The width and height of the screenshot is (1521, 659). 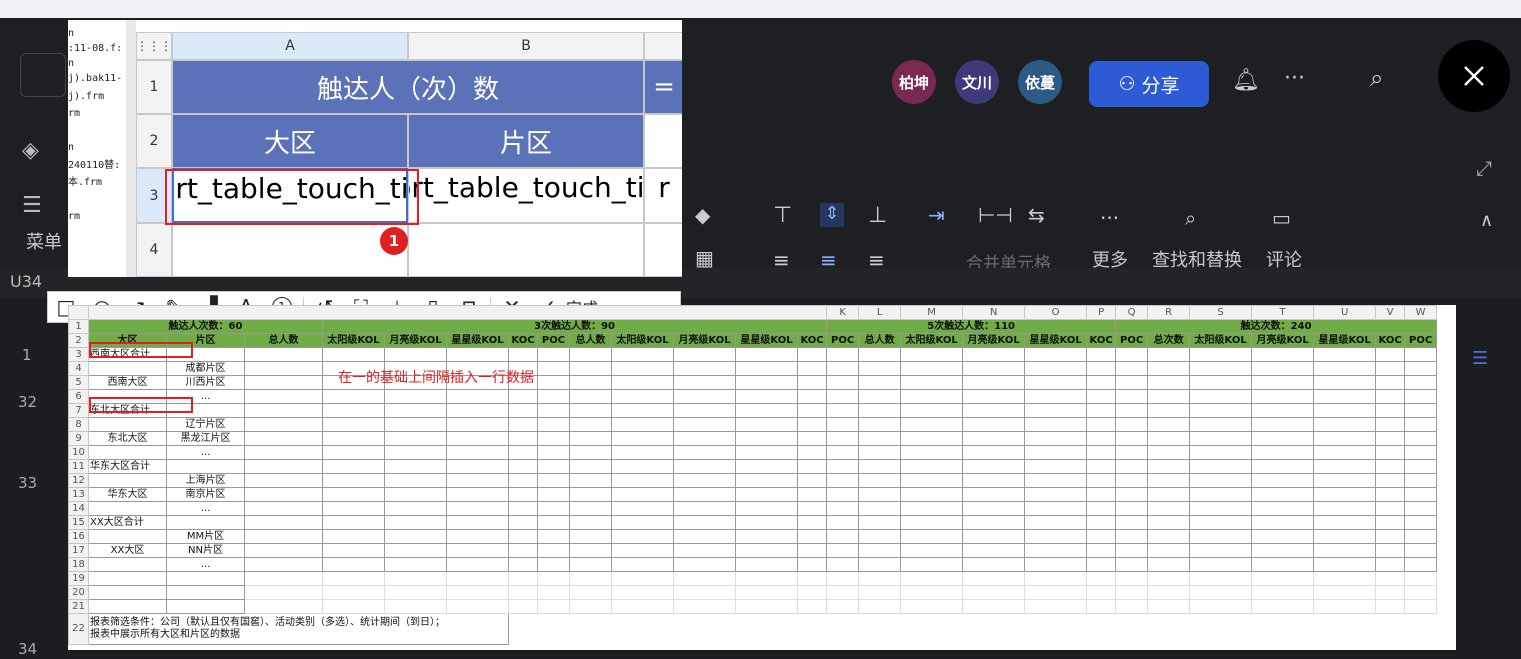 What do you see at coordinates (127, 438) in the screenshot?
I see `region-cell: 东北大区` at bounding box center [127, 438].